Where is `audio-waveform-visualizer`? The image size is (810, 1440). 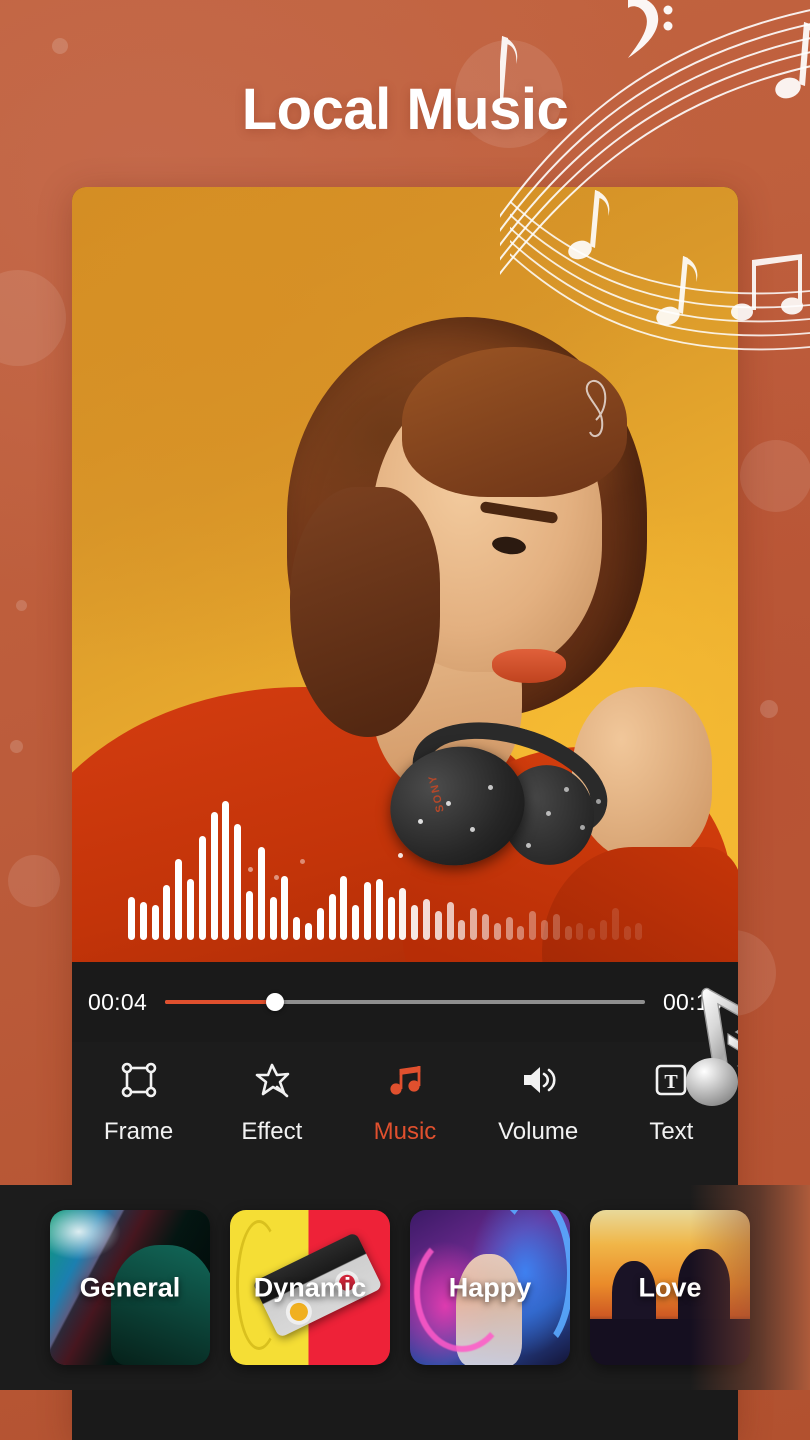
audio-waveform-visualizer is located at coordinates (388, 860).